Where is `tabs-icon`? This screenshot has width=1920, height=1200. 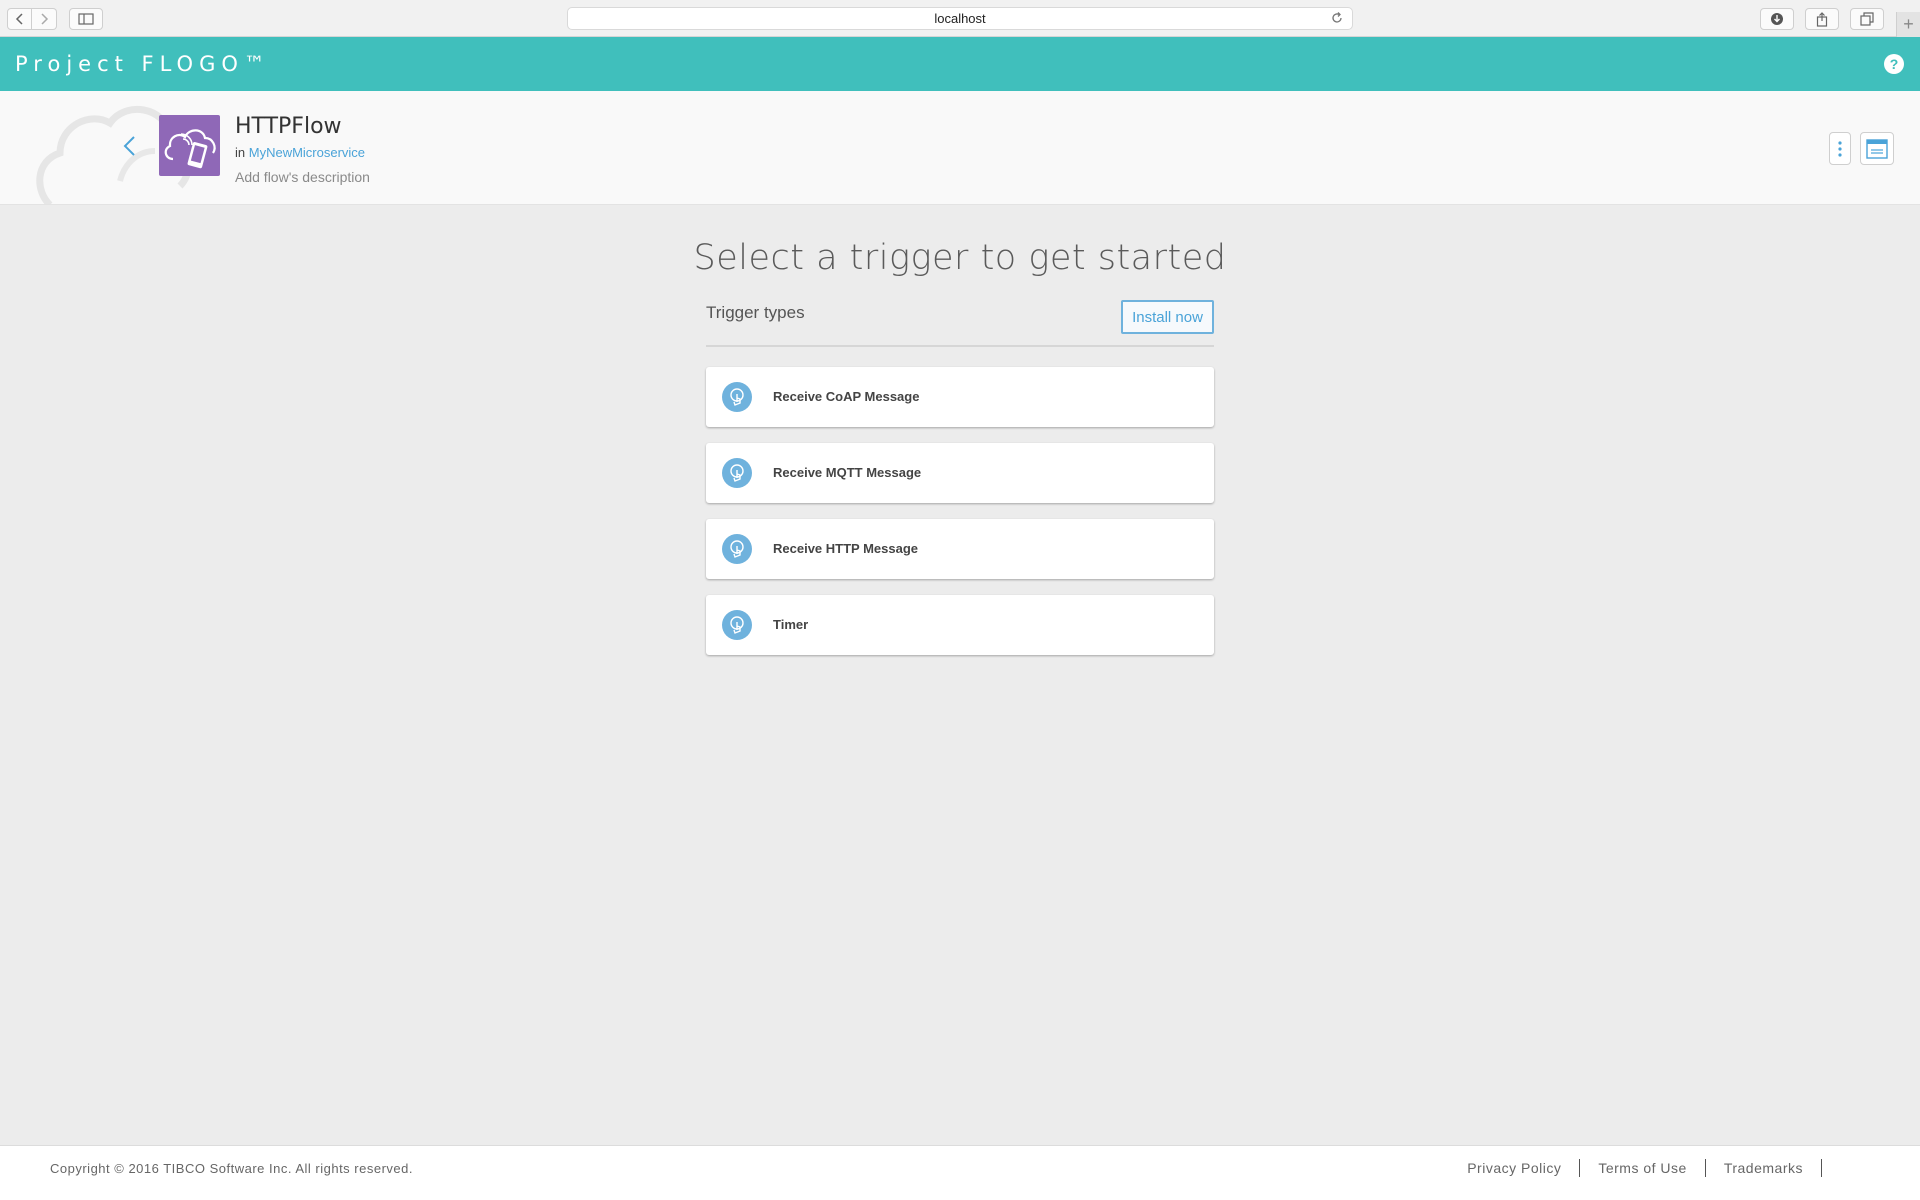
tabs-icon is located at coordinates (1867, 19).